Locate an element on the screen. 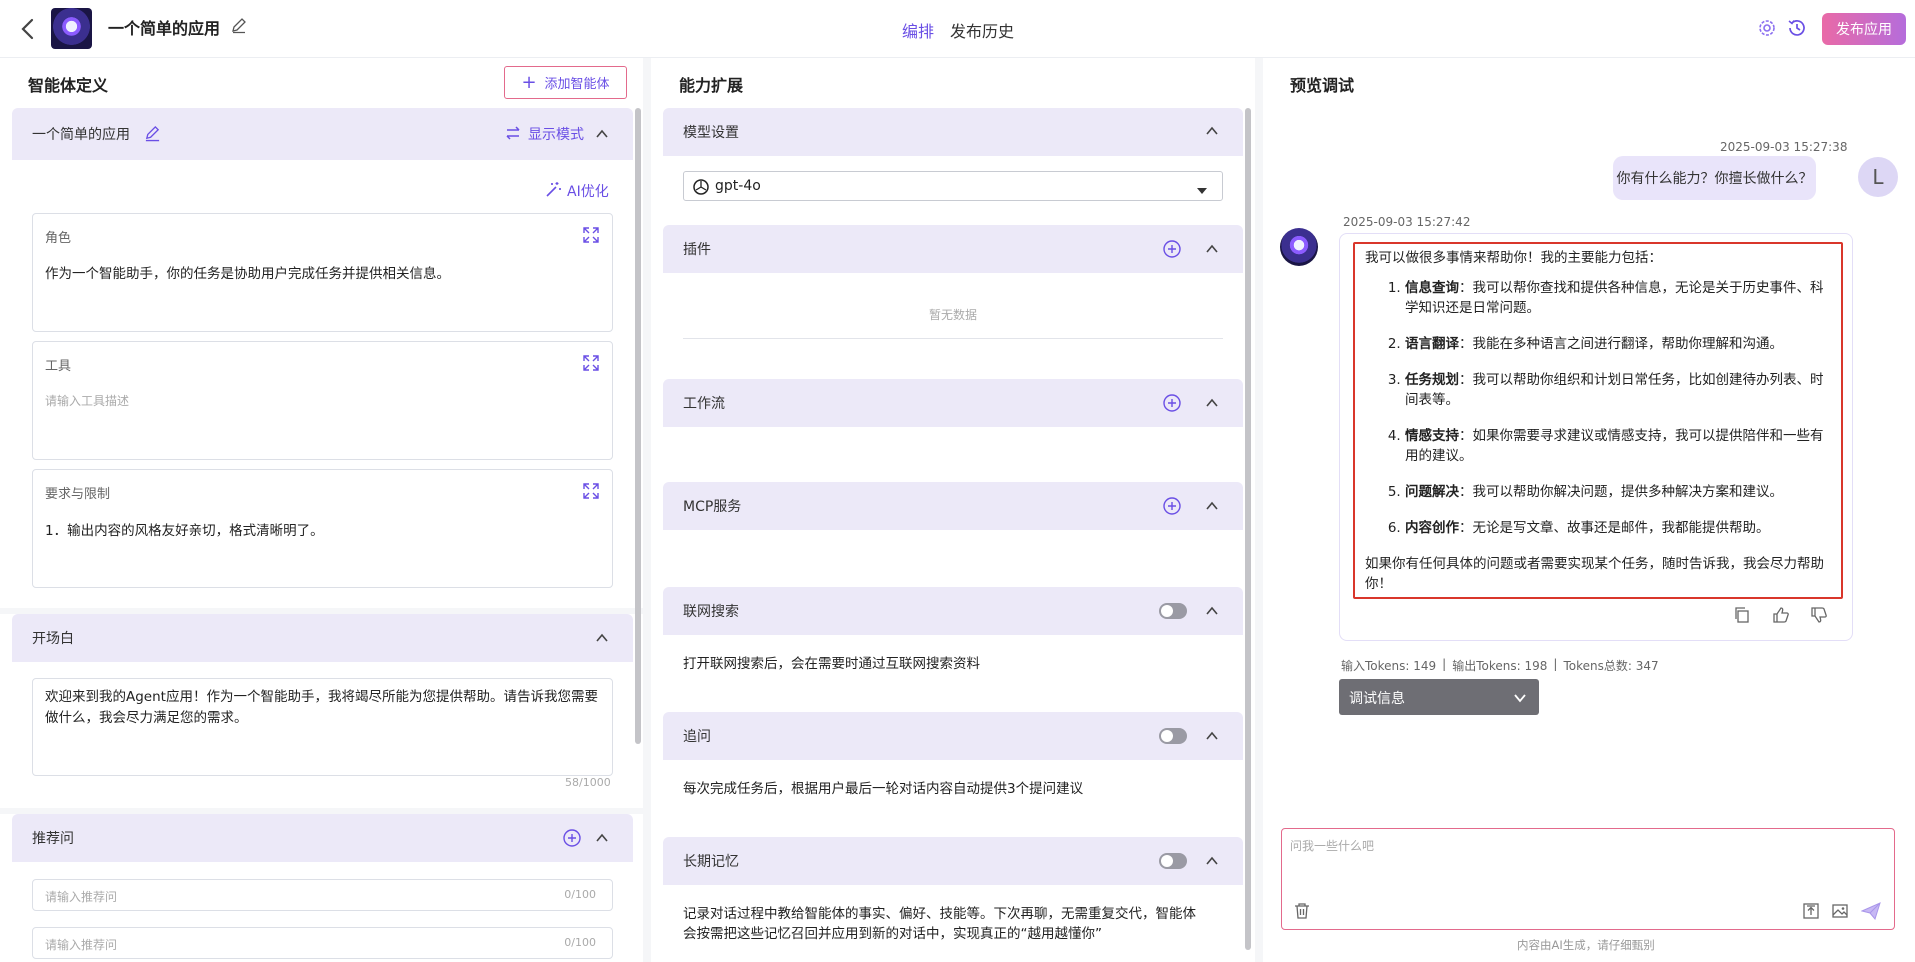 The height and width of the screenshot is (962, 1915). openai-icon is located at coordinates (701, 189).